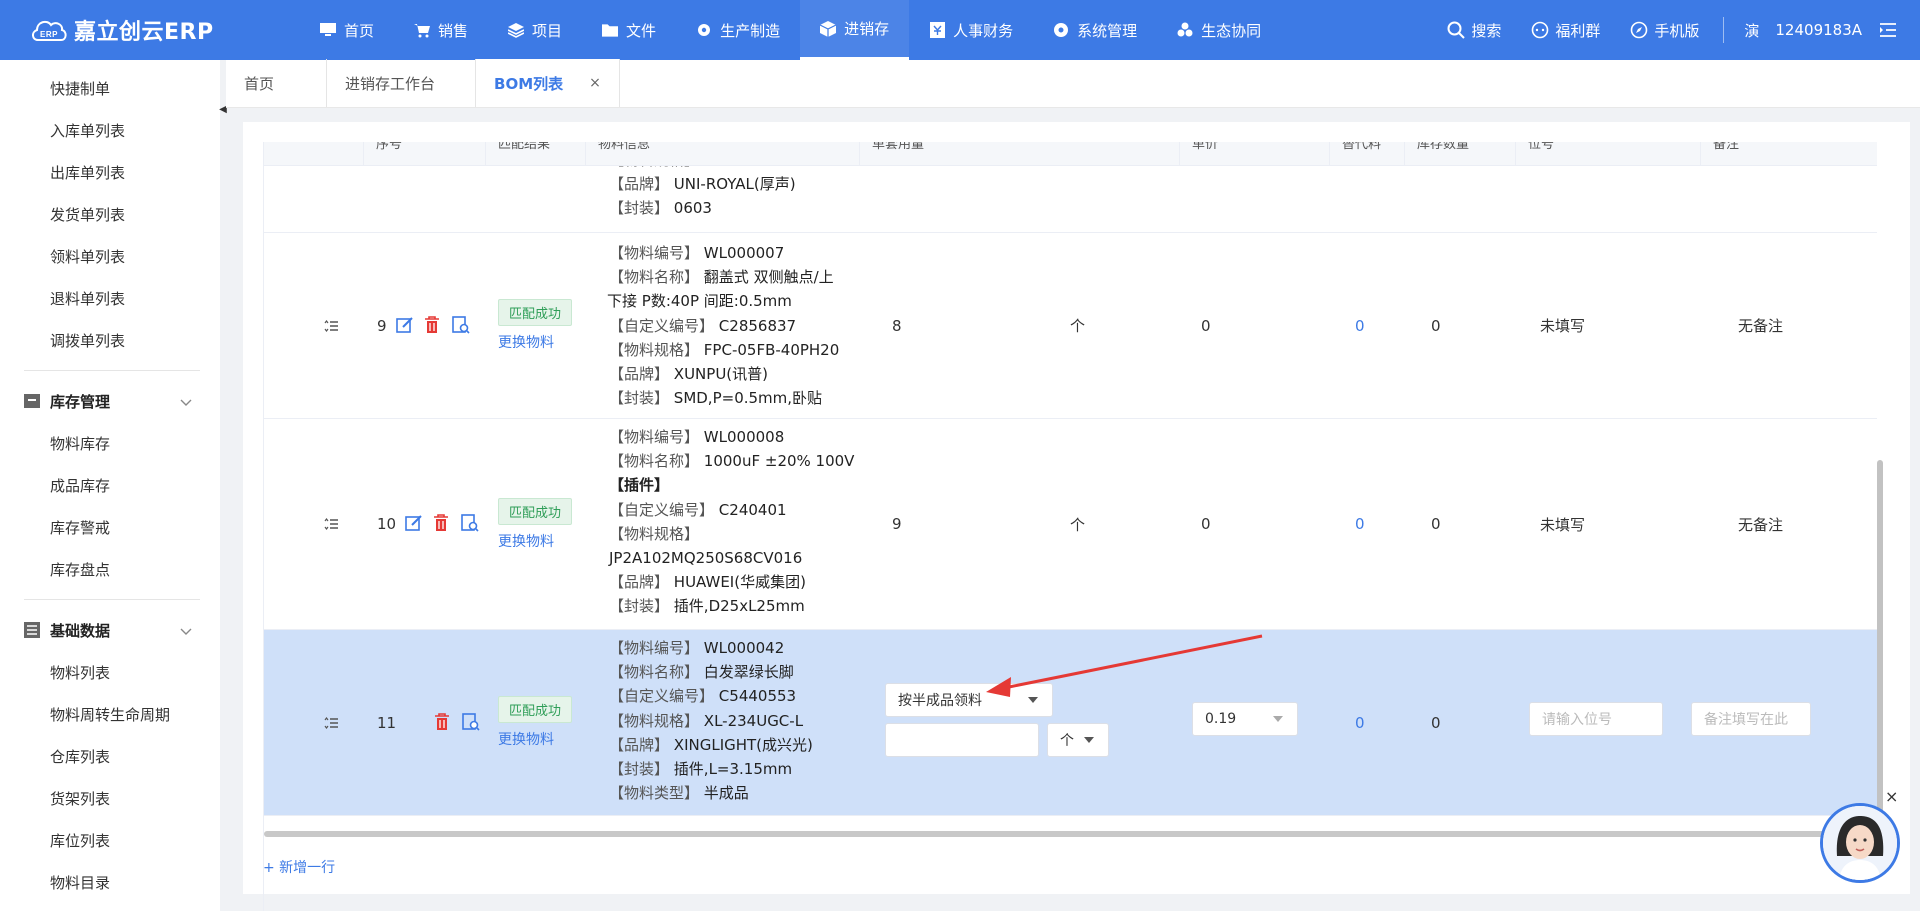  Describe the element at coordinates (259, 83) in the screenshot. I see `tab-home-label: 首页` at that location.